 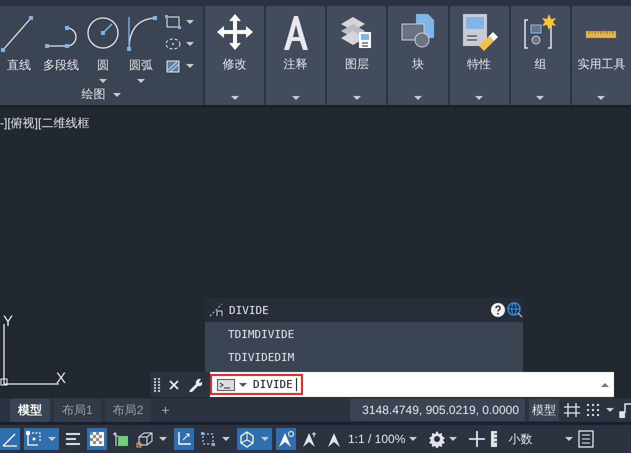 What do you see at coordinates (101, 94) in the screenshot?
I see `panel-title: 绘图` at bounding box center [101, 94].